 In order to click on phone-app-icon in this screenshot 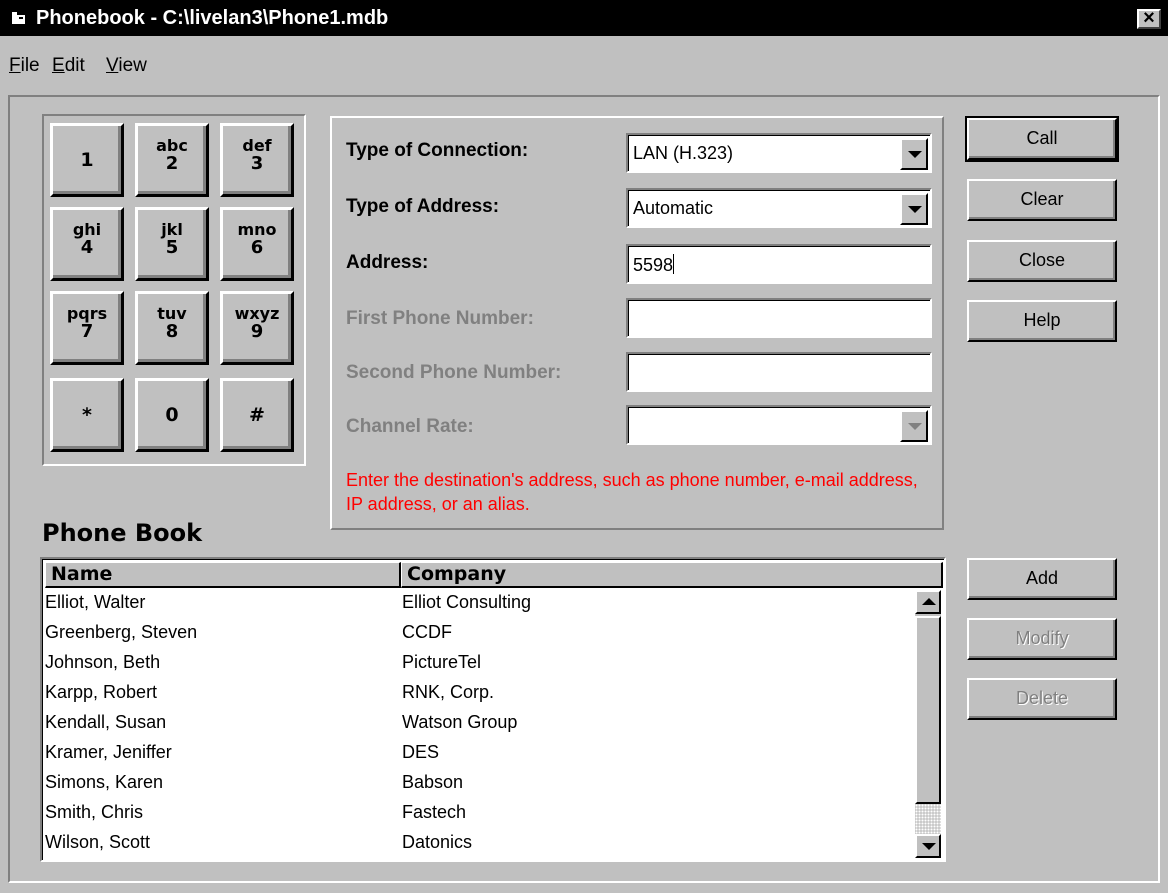, I will do `click(18, 18)`.